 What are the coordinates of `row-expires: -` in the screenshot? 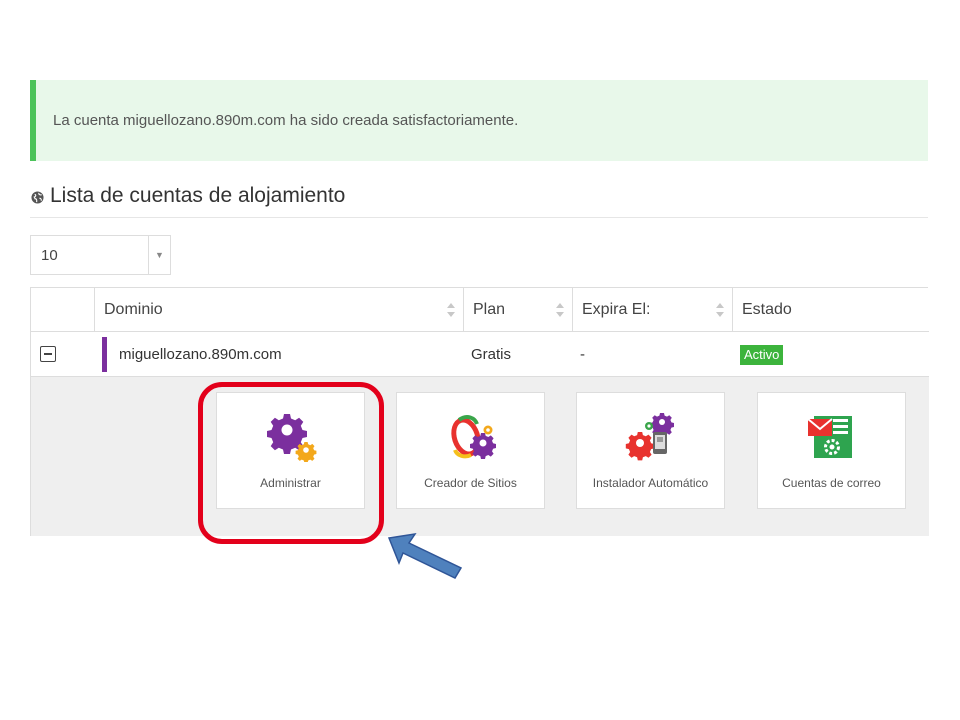 It's located at (582, 354).